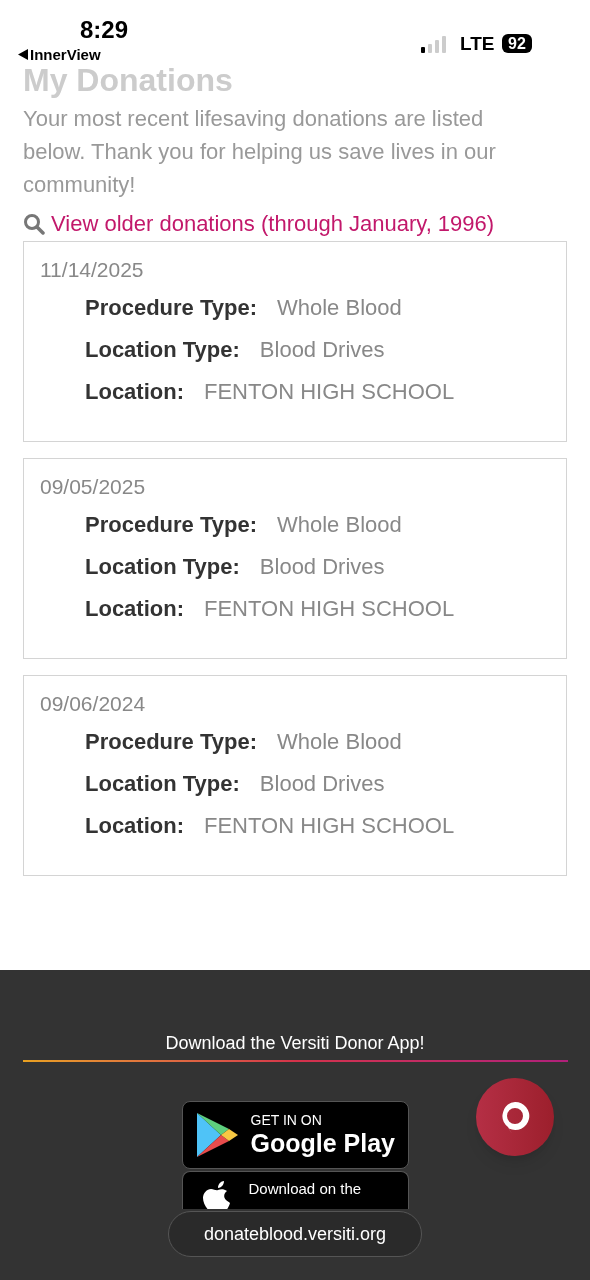 The width and height of the screenshot is (590, 1280). What do you see at coordinates (477, 43) in the screenshot?
I see `network-label: LTE` at bounding box center [477, 43].